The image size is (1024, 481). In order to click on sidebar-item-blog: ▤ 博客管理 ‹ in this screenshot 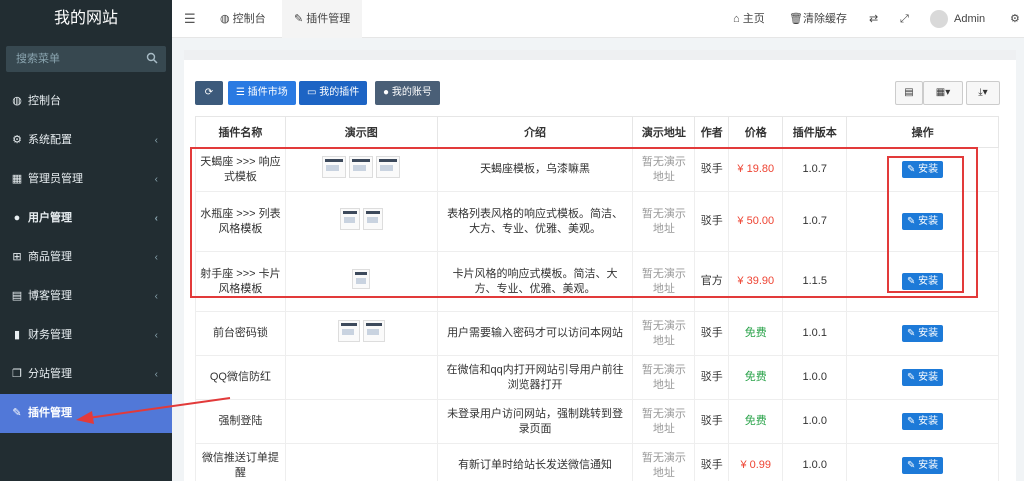, I will do `click(86, 296)`.